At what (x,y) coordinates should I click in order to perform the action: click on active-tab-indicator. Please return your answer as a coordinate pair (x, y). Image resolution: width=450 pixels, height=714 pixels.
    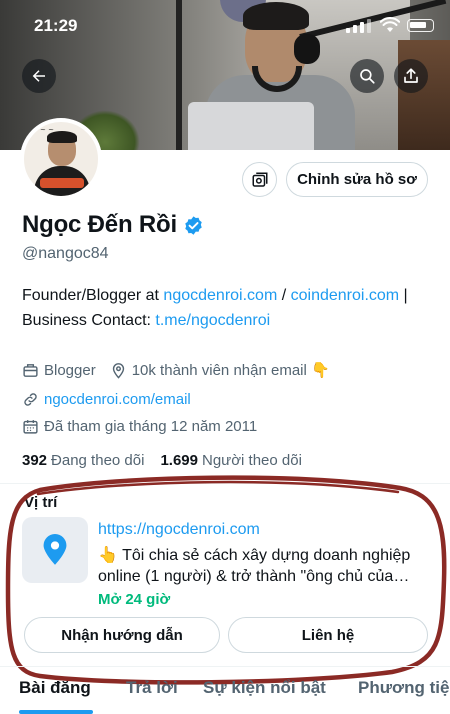
    Looking at the image, I should click on (56, 712).